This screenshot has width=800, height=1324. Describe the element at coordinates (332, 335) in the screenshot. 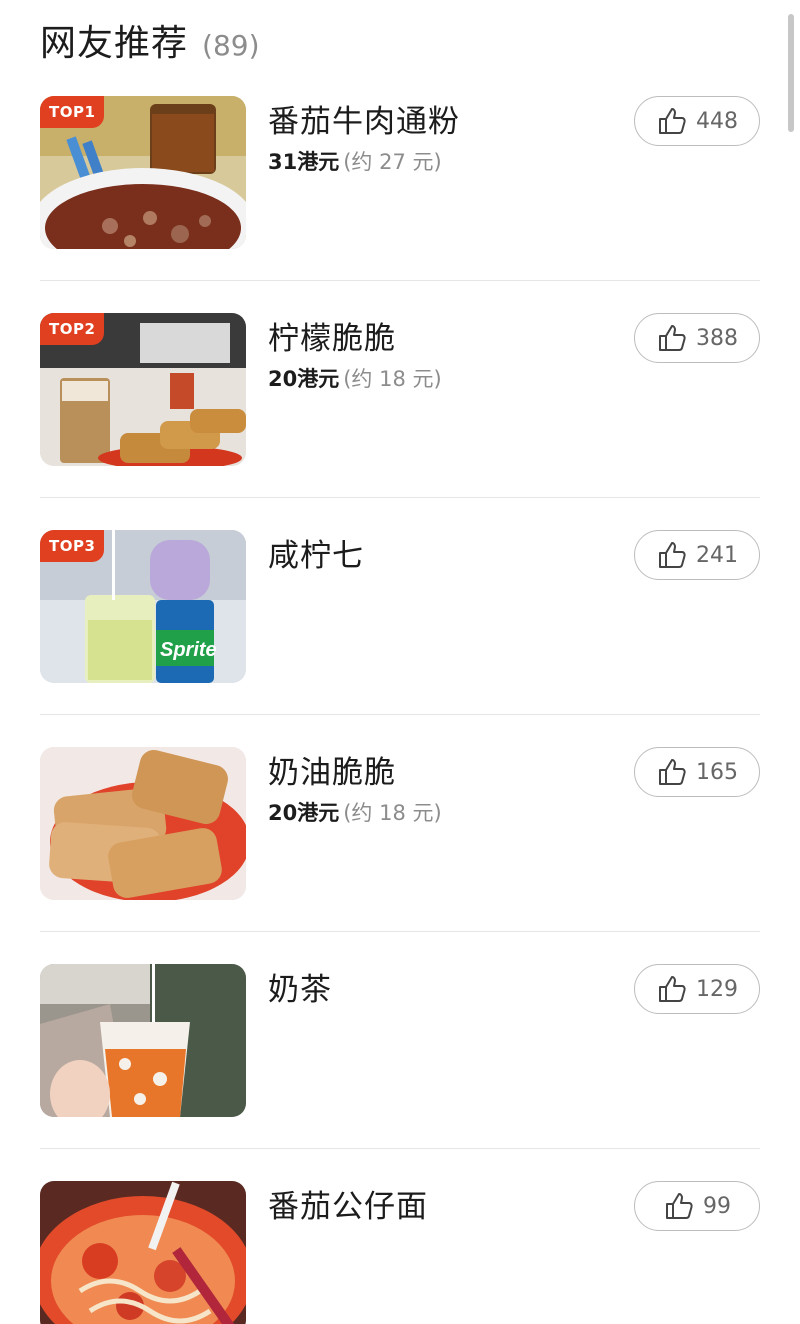

I see `dish-name: 柠檬脆脆` at that location.